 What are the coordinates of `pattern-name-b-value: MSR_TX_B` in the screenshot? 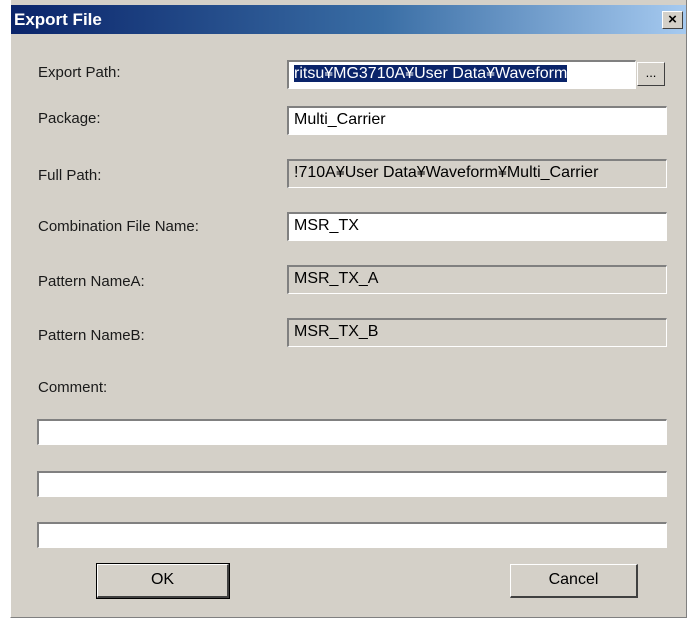 It's located at (336, 331).